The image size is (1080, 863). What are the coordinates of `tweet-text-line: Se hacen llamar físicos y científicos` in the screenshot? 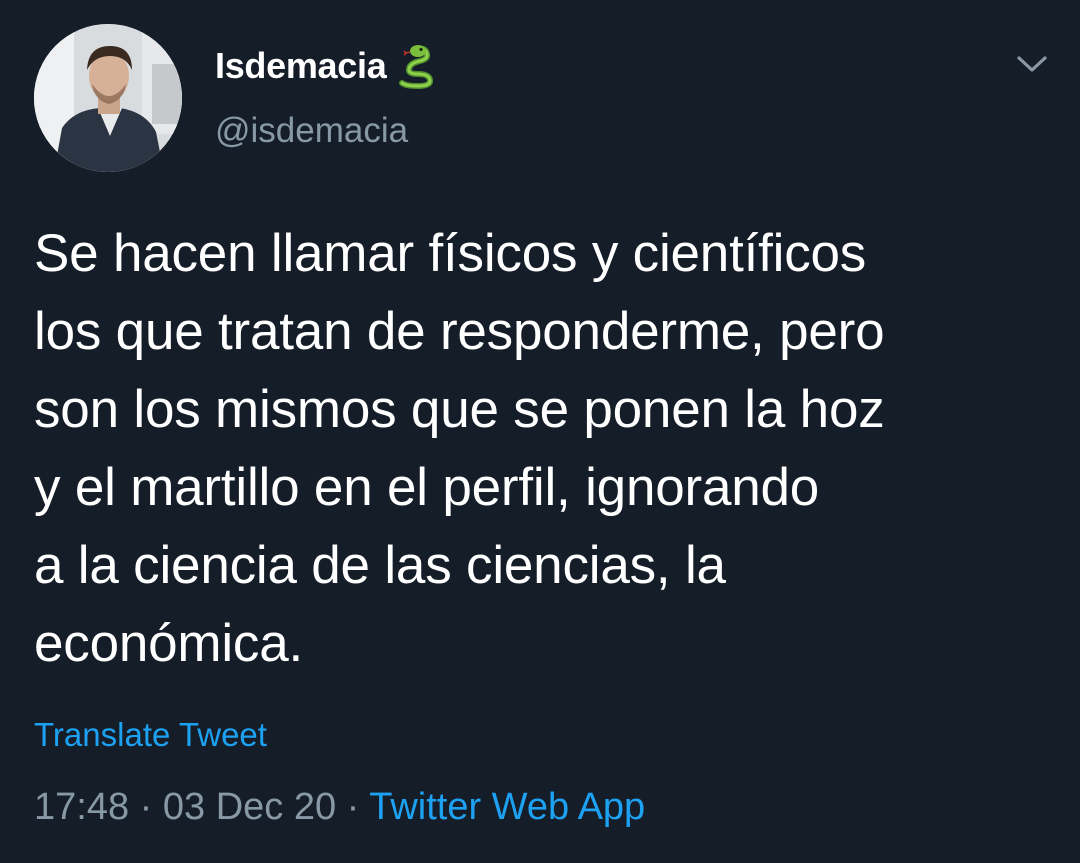 It's located at (450, 253).